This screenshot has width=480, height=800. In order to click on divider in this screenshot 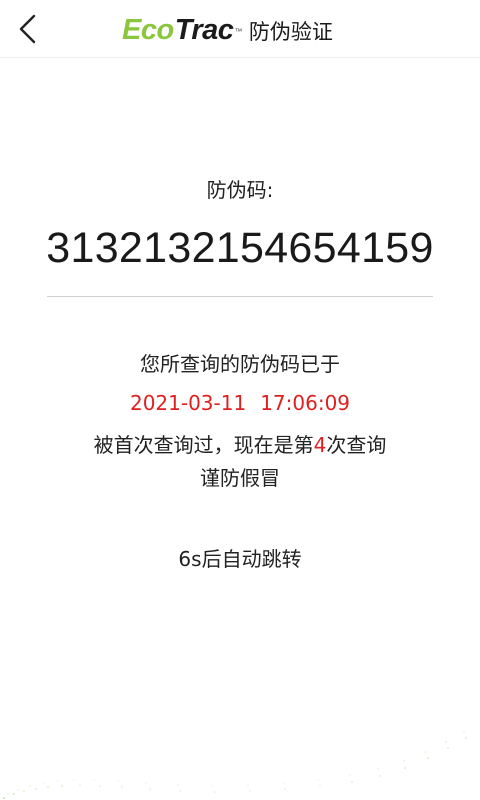, I will do `click(240, 296)`.